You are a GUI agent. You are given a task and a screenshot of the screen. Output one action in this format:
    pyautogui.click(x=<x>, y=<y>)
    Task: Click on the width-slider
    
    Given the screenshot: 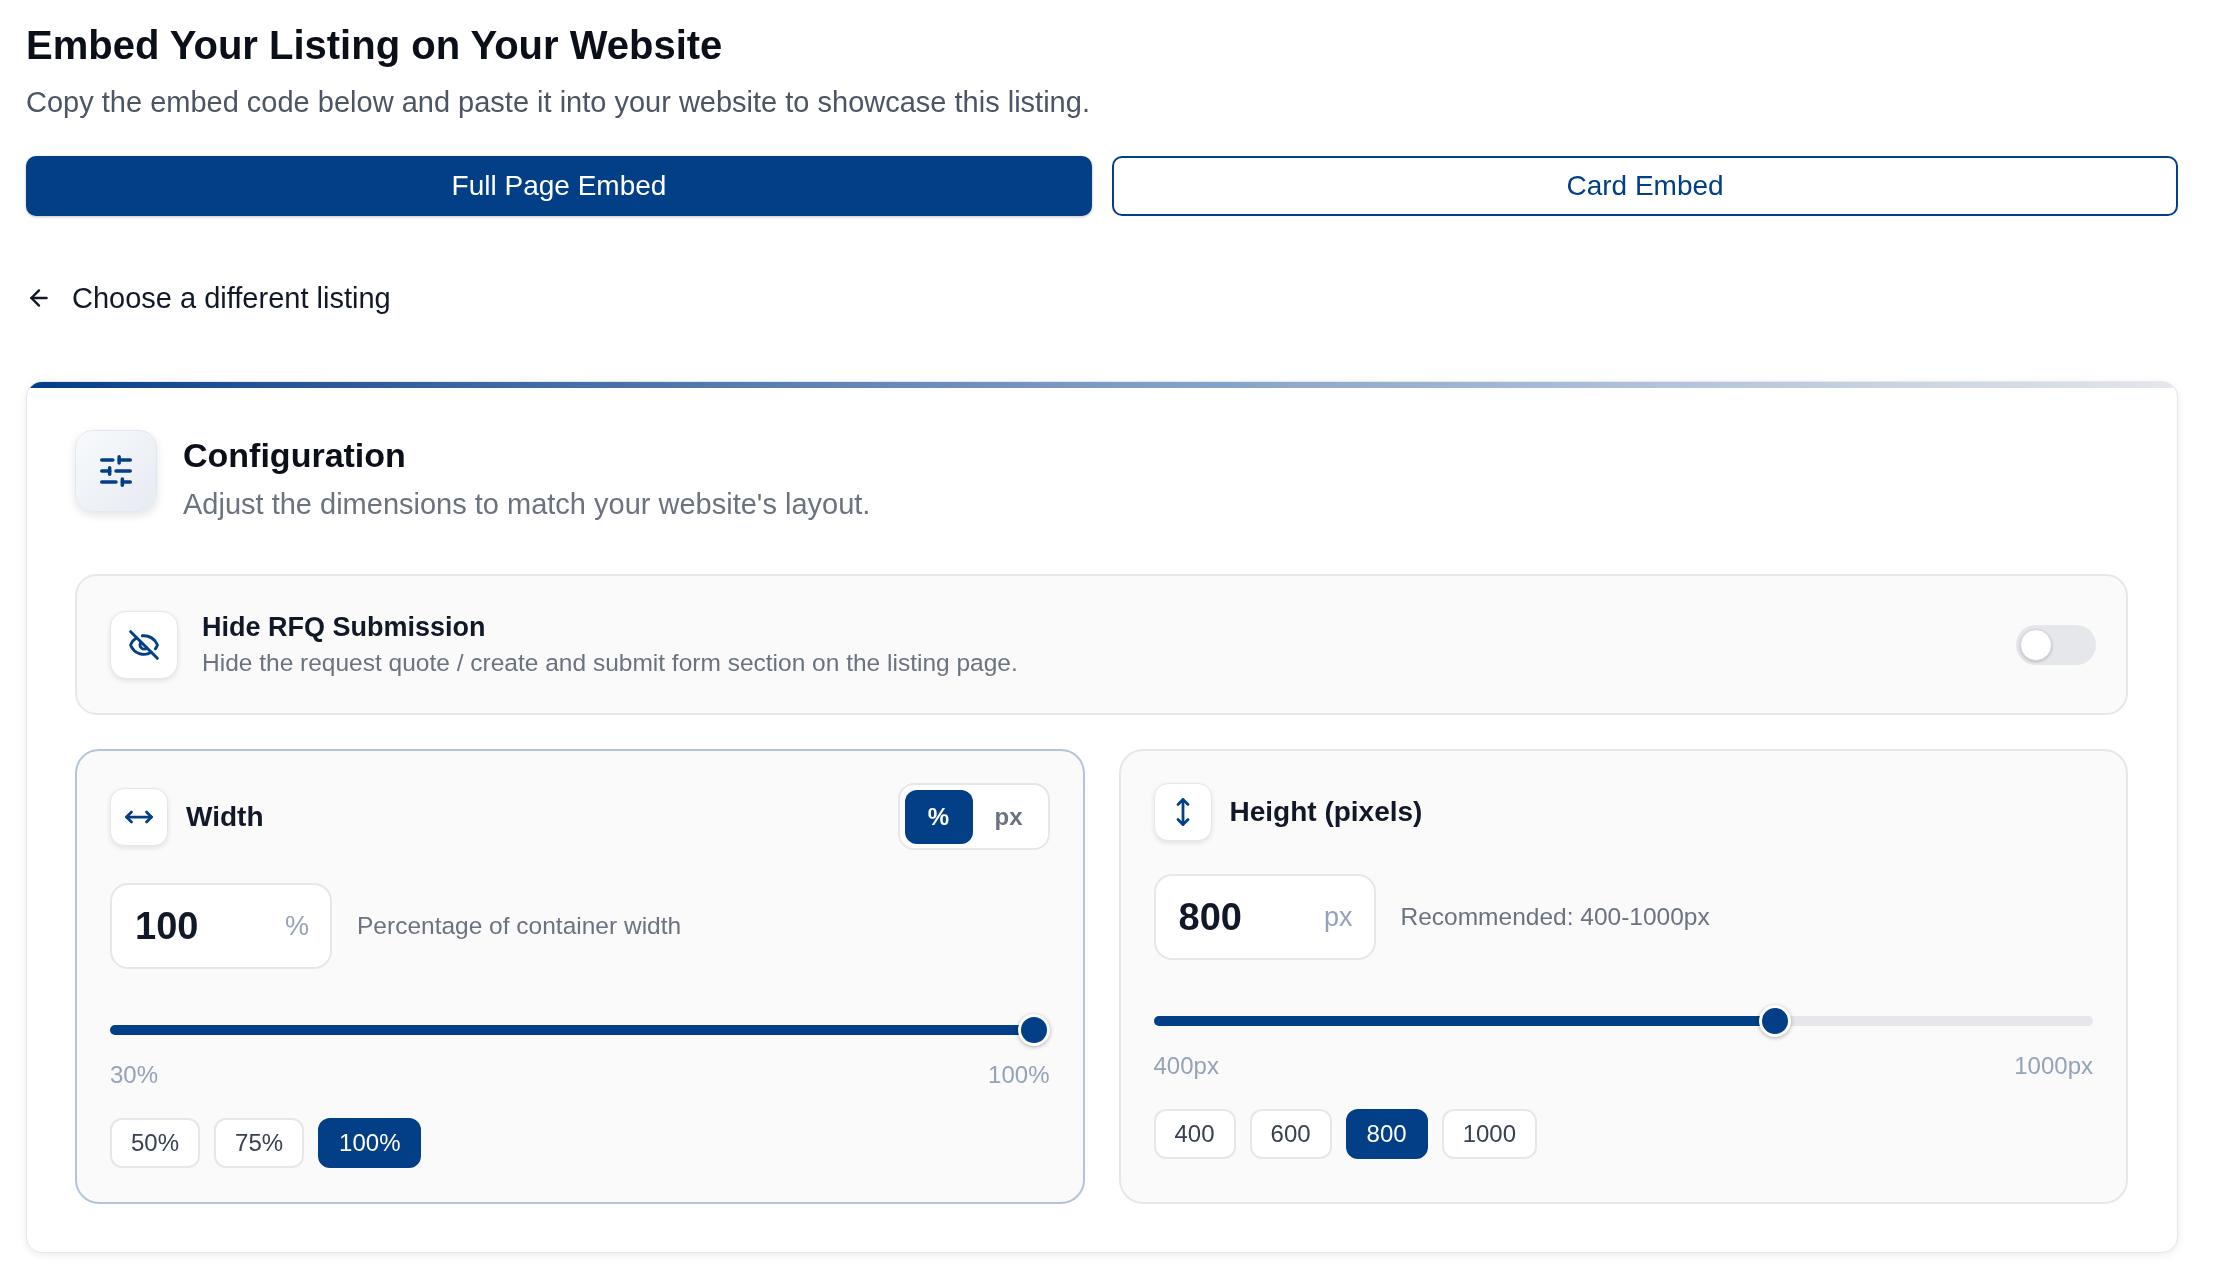 What is the action you would take?
    pyautogui.click(x=580, y=1030)
    